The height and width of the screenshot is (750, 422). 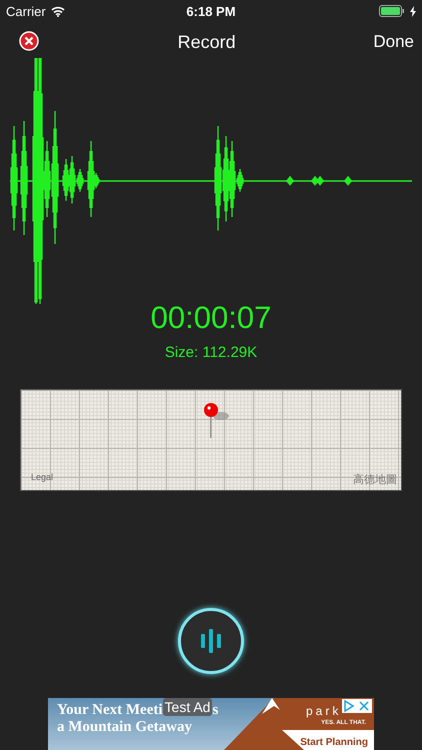 I want to click on ad-brand: park, so click(x=324, y=711).